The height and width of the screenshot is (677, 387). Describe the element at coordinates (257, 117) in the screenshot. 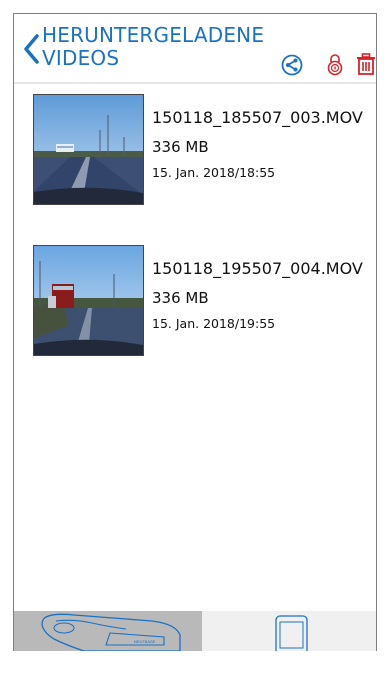

I see `video-filename: 150118_185507_003.MOV` at that location.